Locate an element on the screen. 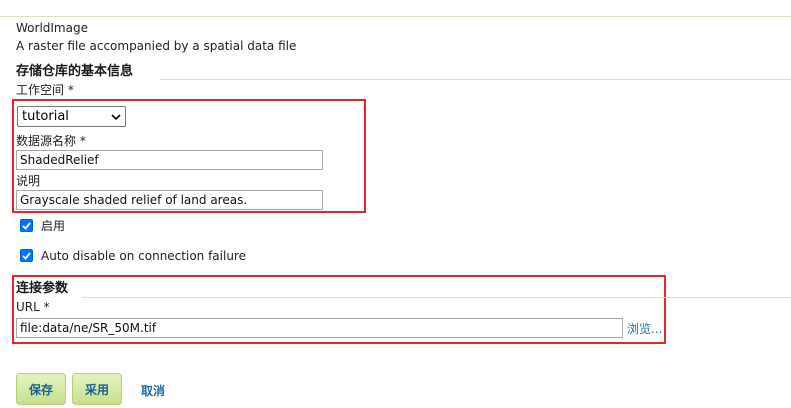  apply-button: 采用 is located at coordinates (97, 389).